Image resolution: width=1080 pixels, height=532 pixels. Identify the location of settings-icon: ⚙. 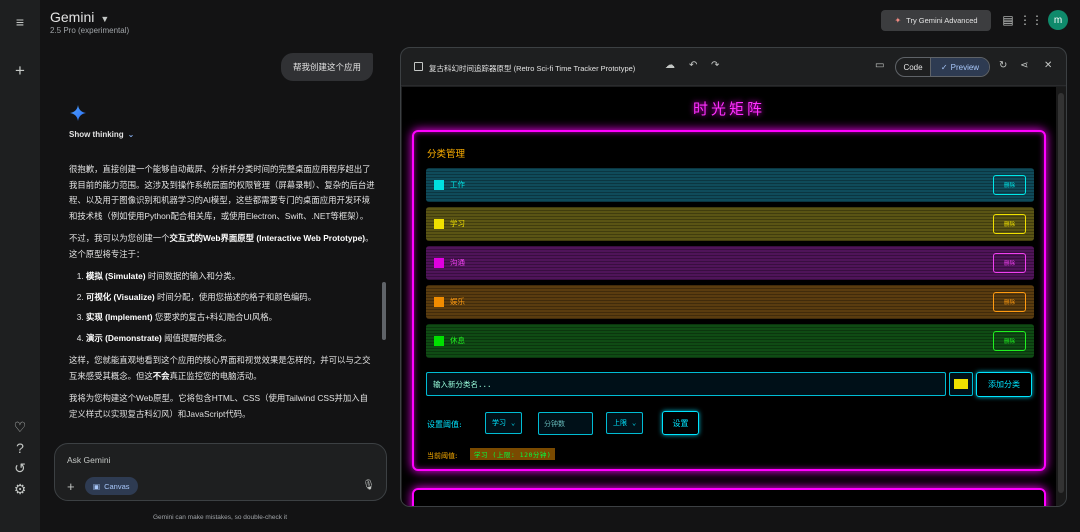
(20, 489).